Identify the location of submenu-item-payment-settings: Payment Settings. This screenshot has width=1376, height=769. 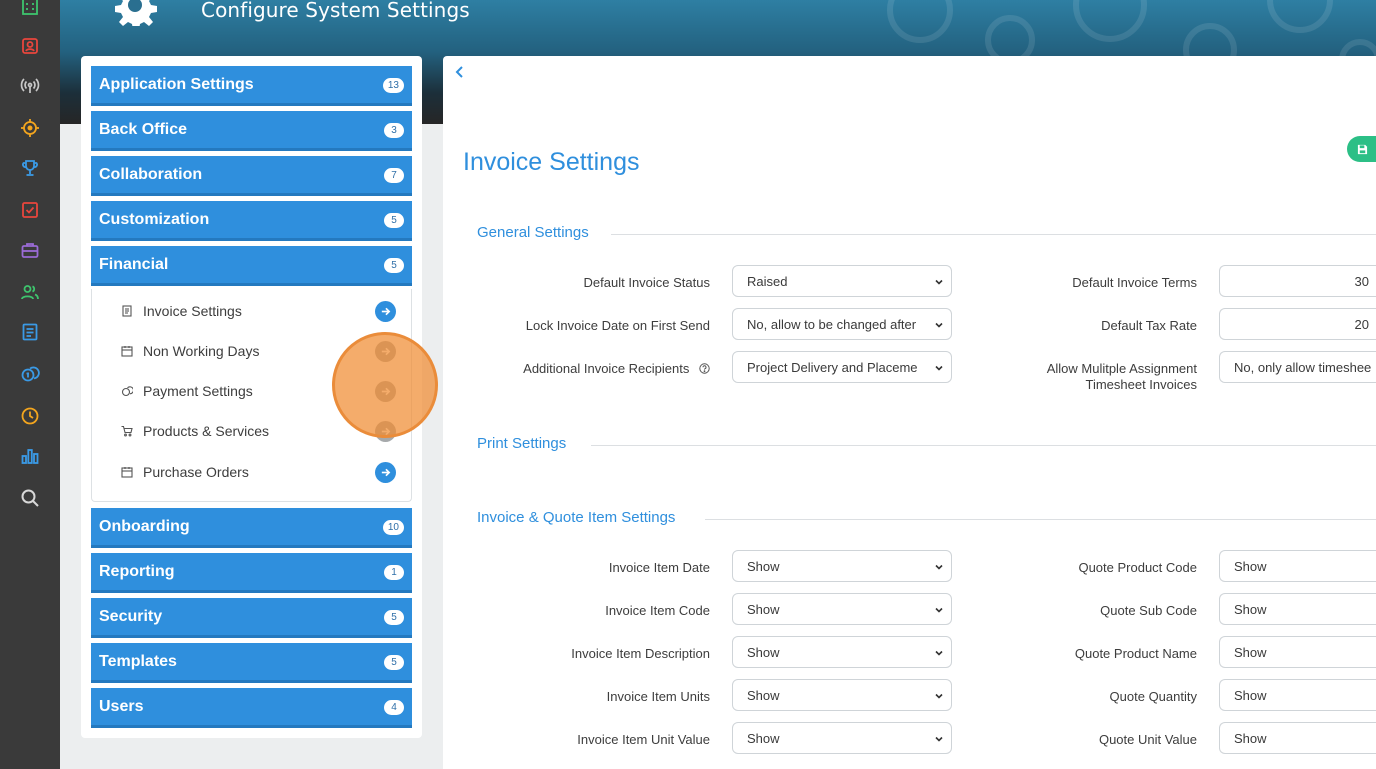
(251, 391).